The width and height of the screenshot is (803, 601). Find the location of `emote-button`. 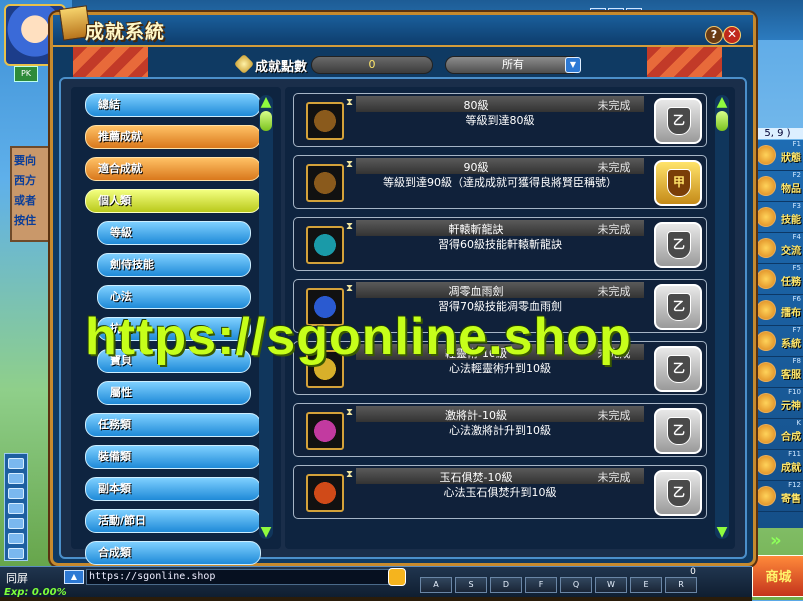

emote-button is located at coordinates (397, 577).